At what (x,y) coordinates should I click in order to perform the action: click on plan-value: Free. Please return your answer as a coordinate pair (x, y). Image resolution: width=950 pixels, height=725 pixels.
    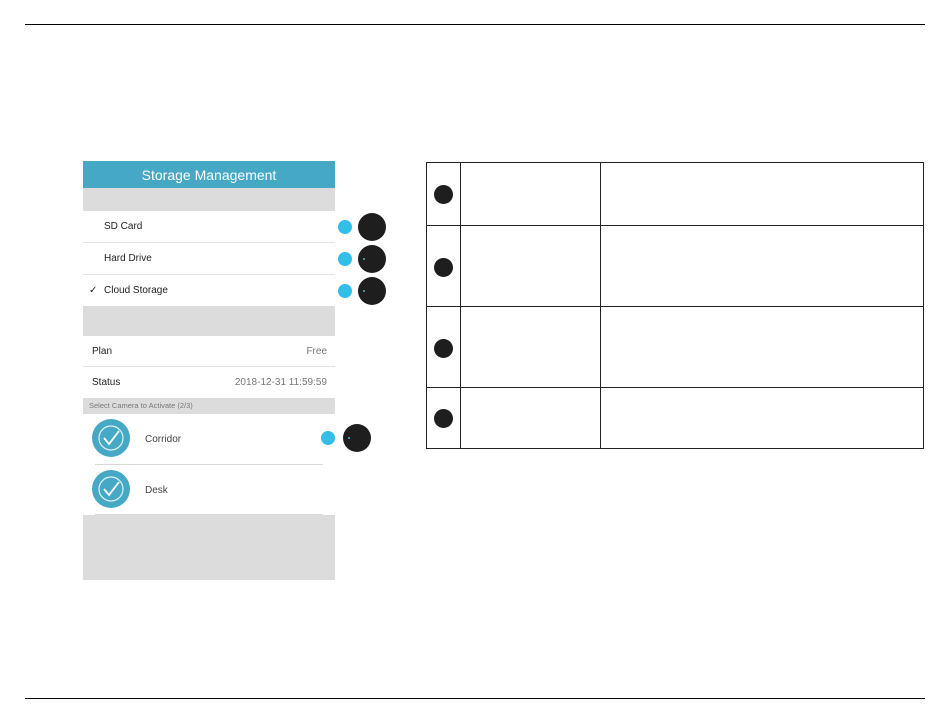
    Looking at the image, I should click on (316, 351).